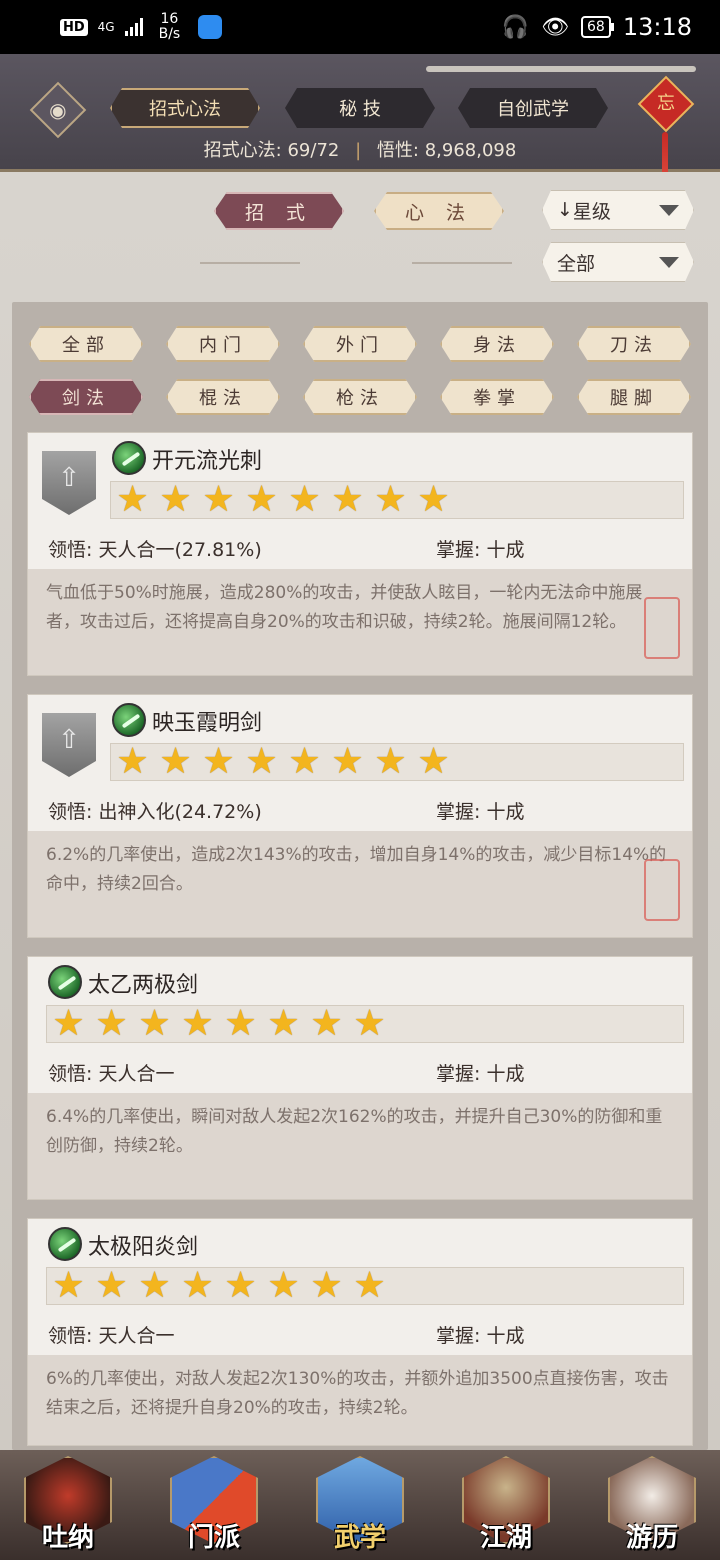  What do you see at coordinates (207, 461) in the screenshot?
I see `skill-name: 开元流光刺` at bounding box center [207, 461].